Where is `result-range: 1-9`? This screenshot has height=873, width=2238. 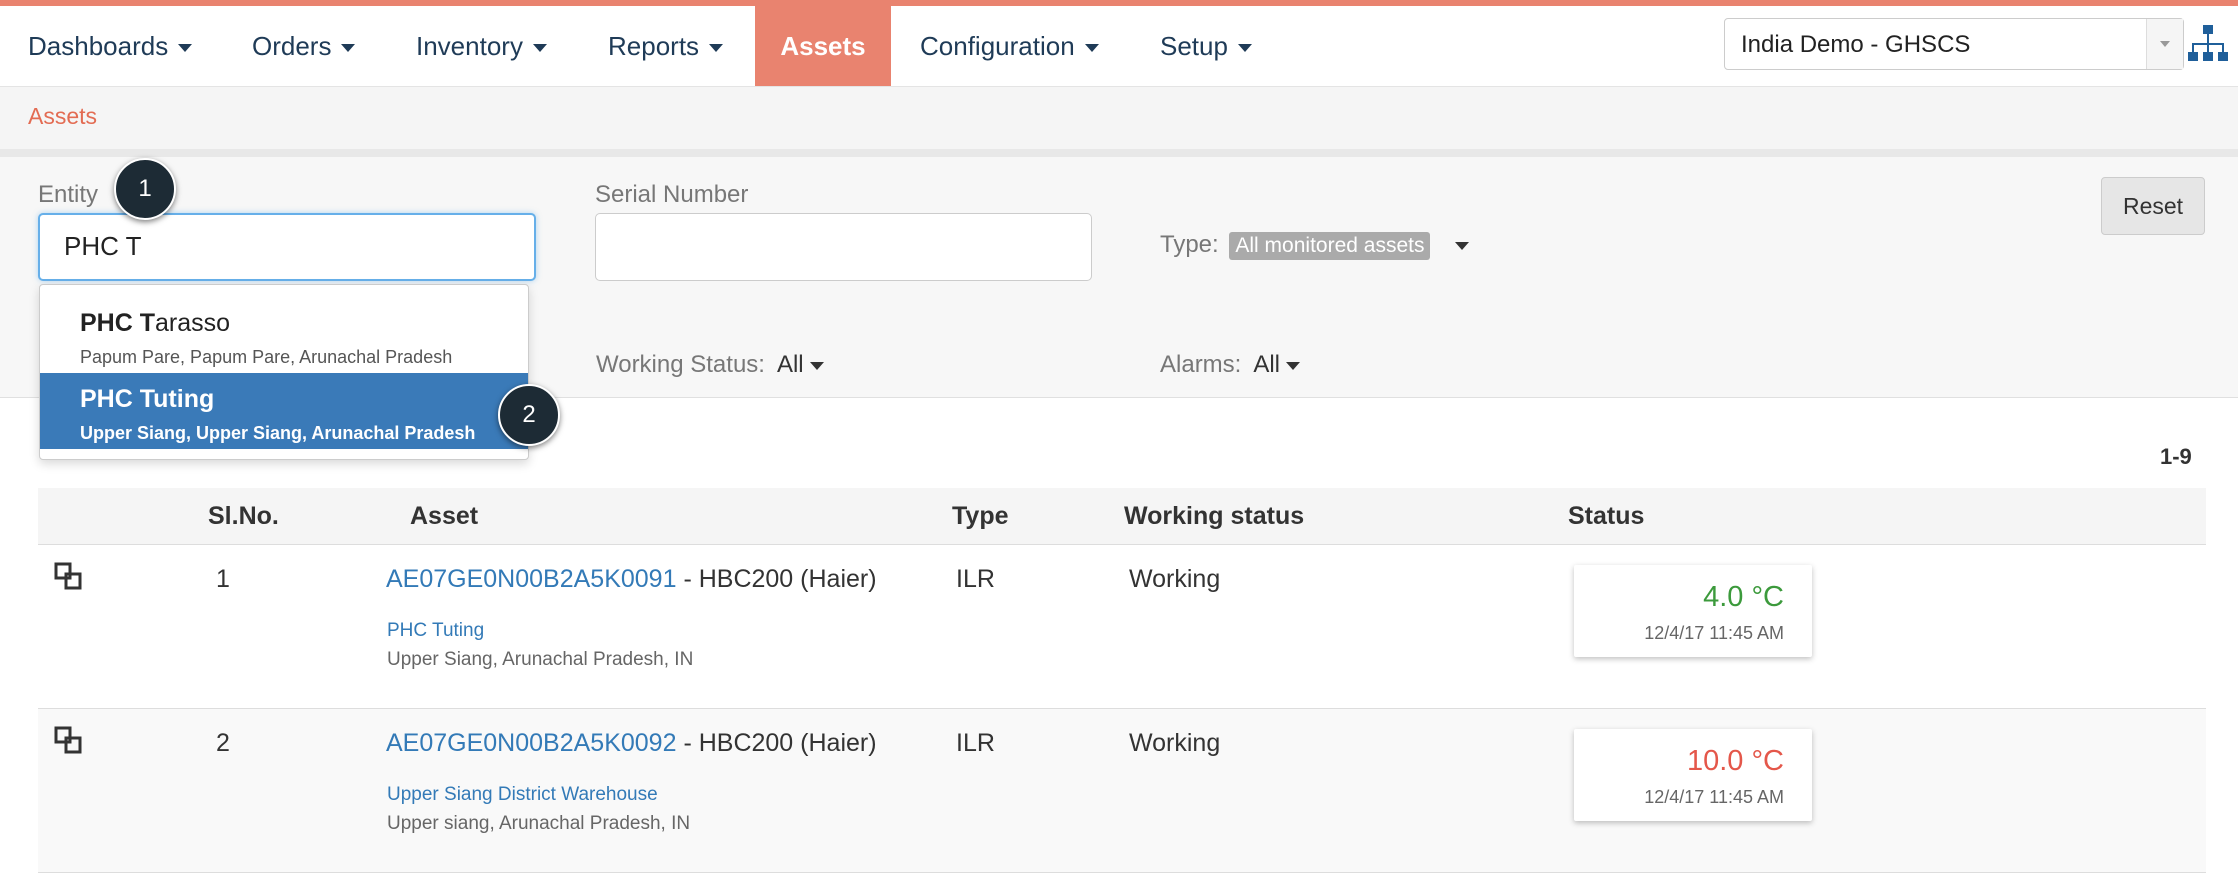
result-range: 1-9 is located at coordinates (2176, 456).